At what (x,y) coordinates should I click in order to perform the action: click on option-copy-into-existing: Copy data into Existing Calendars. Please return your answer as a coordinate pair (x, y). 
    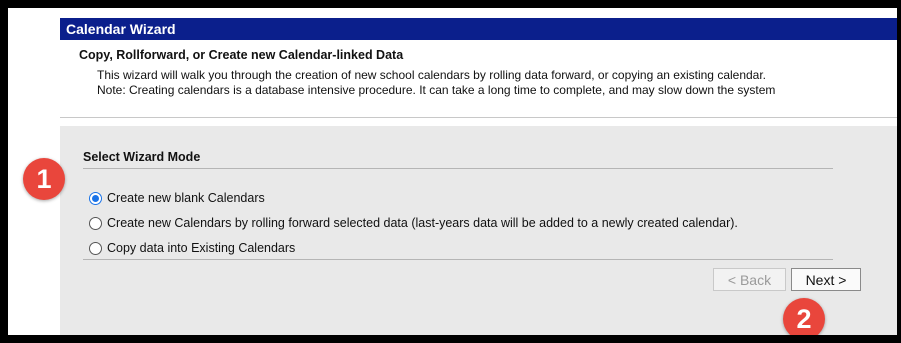
    Looking at the image, I should click on (192, 248).